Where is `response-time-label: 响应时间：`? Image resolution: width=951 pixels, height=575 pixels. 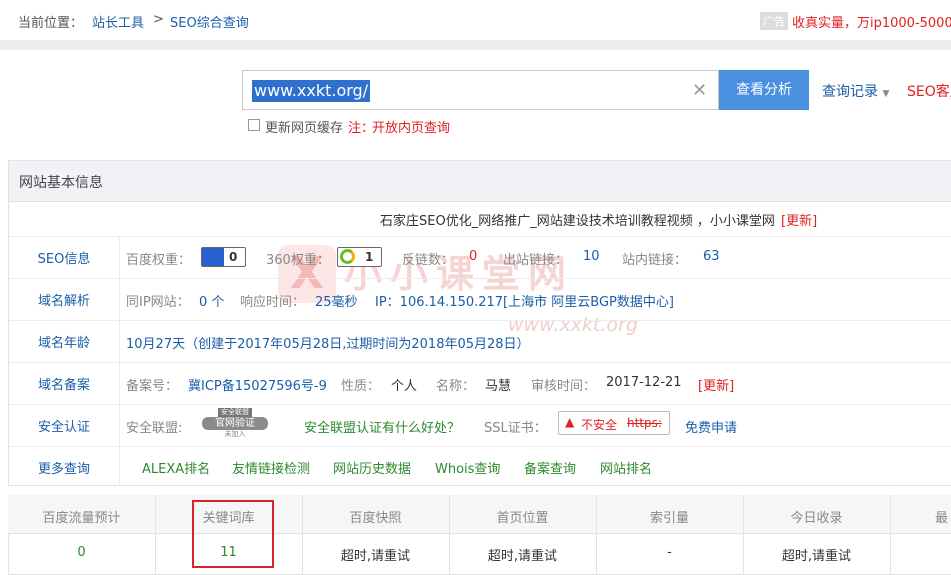
response-time-label: 响应时间： is located at coordinates (273, 302).